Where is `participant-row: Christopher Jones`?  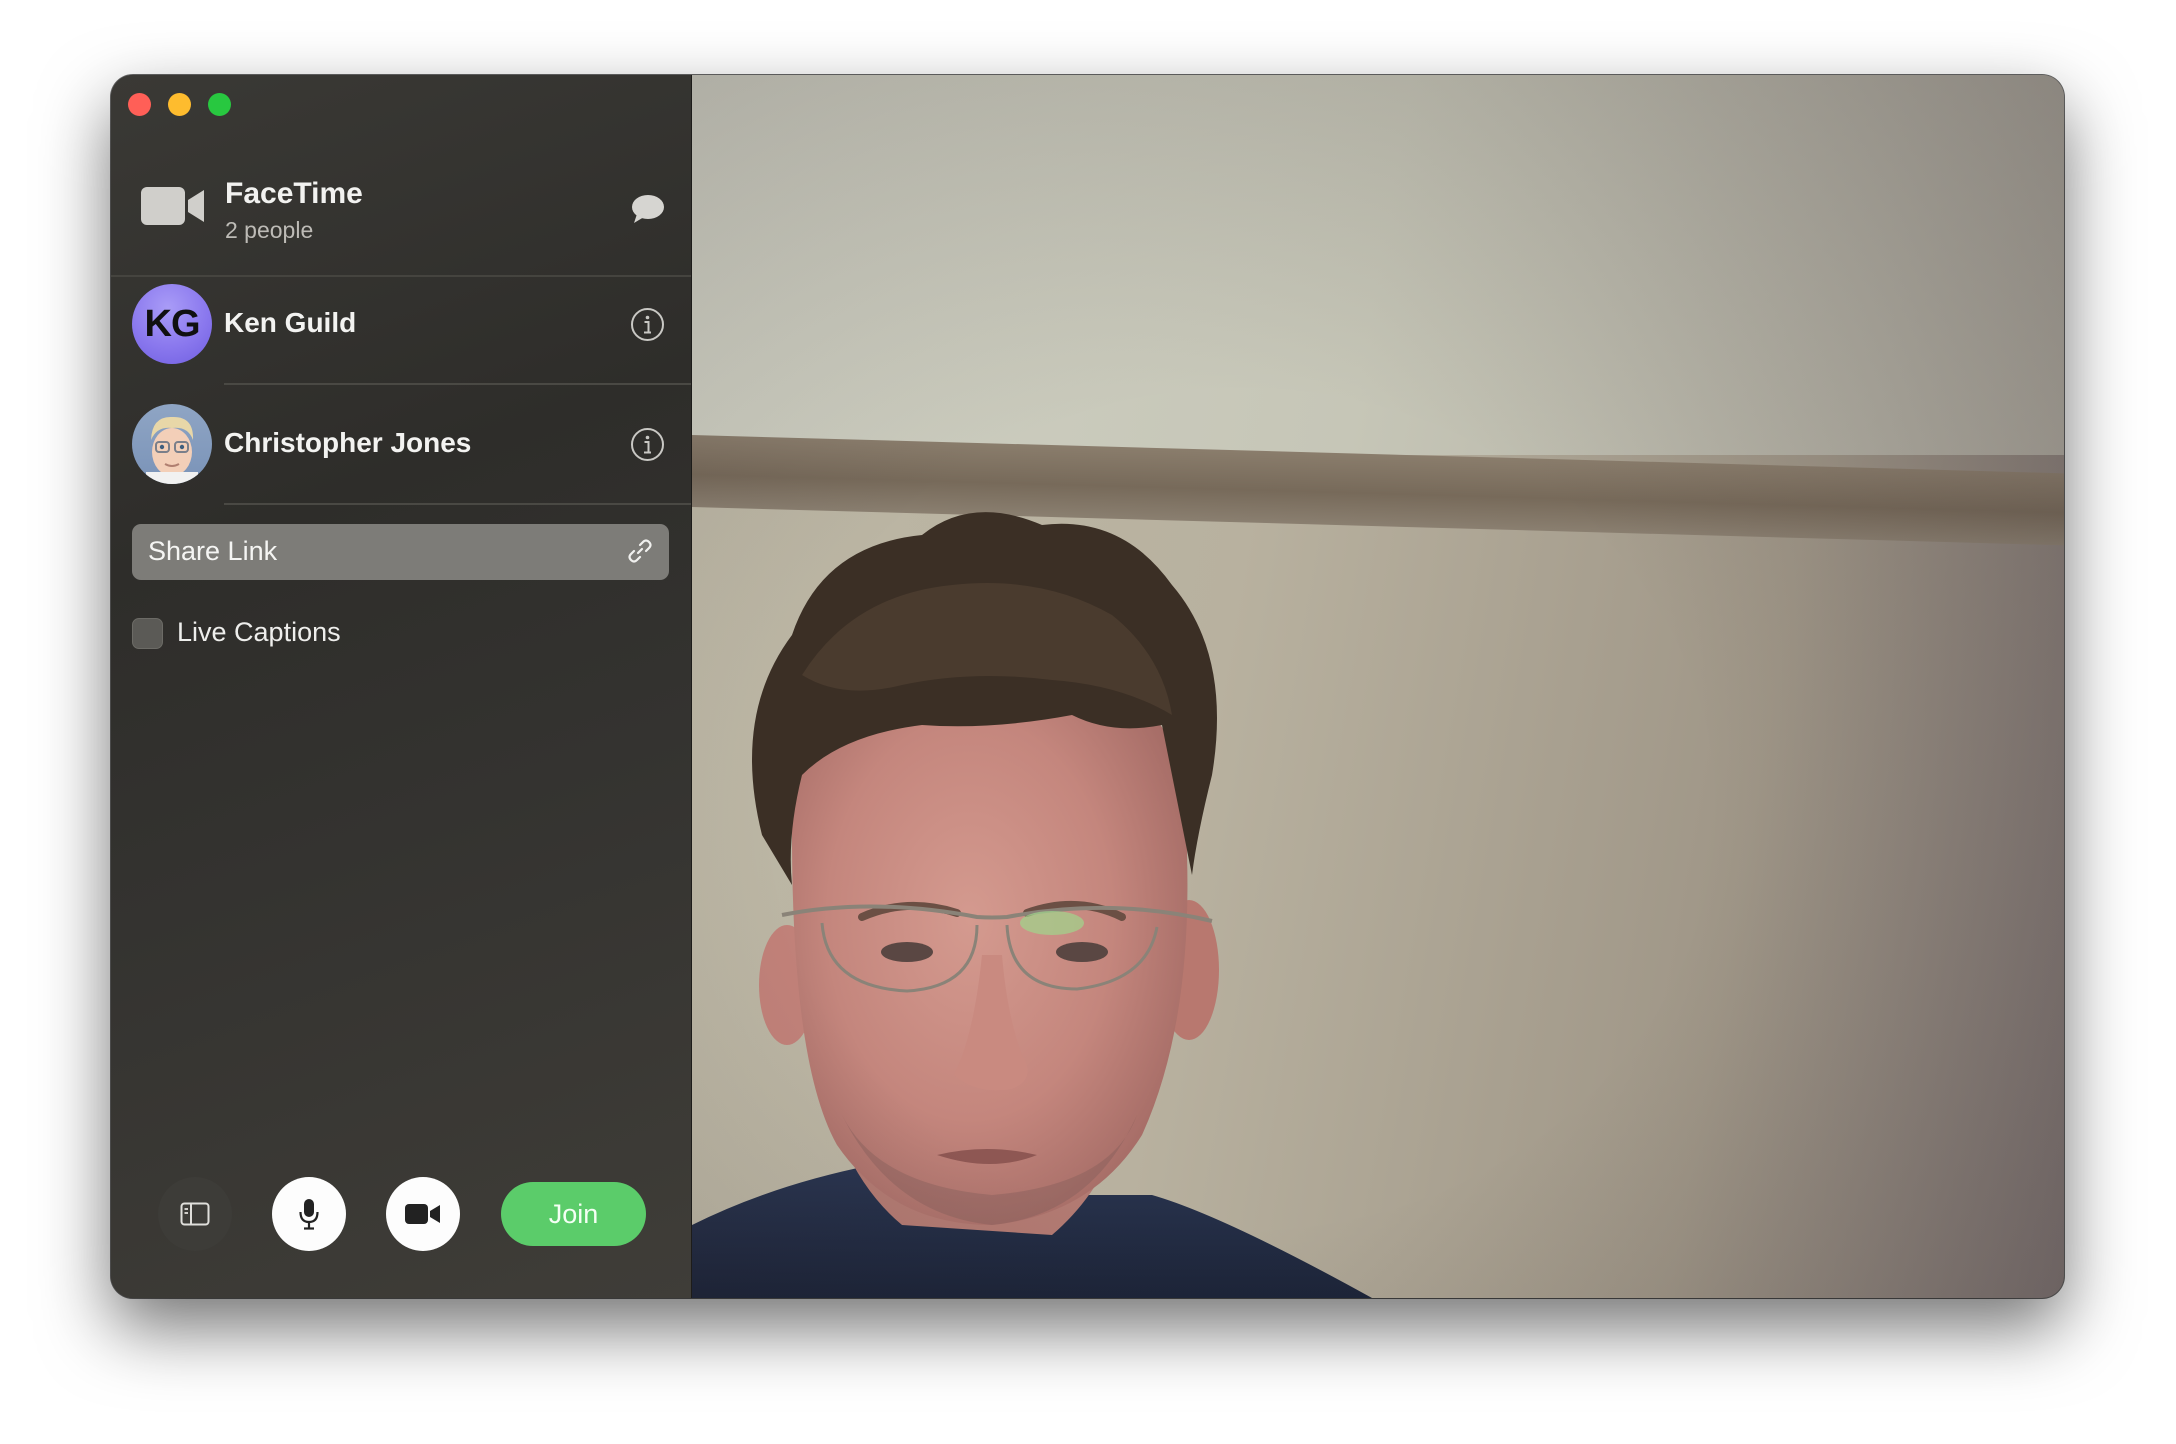 participant-row: Christopher Jones is located at coordinates (401, 445).